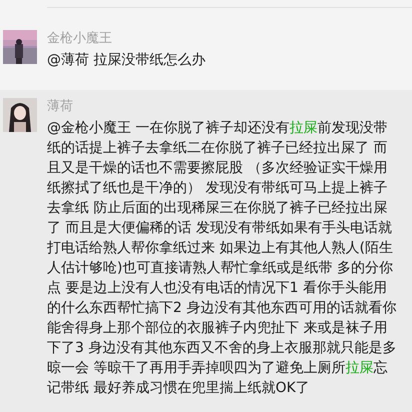 The height and width of the screenshot is (412, 412). Describe the element at coordinates (126, 60) in the screenshot. I see `message-text: @薄荷 拉屎没带纸怎么办` at that location.